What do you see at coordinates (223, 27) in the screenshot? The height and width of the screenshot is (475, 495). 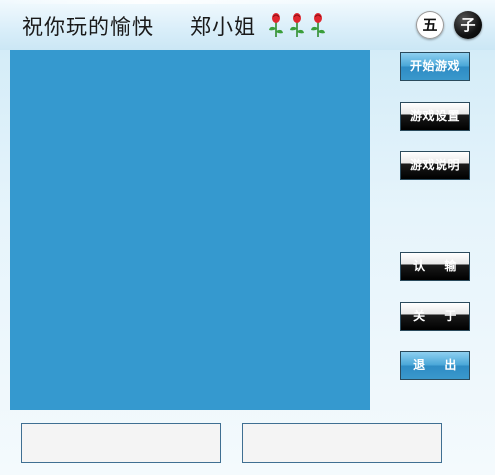 I see `username-text: 郑小姐` at bounding box center [223, 27].